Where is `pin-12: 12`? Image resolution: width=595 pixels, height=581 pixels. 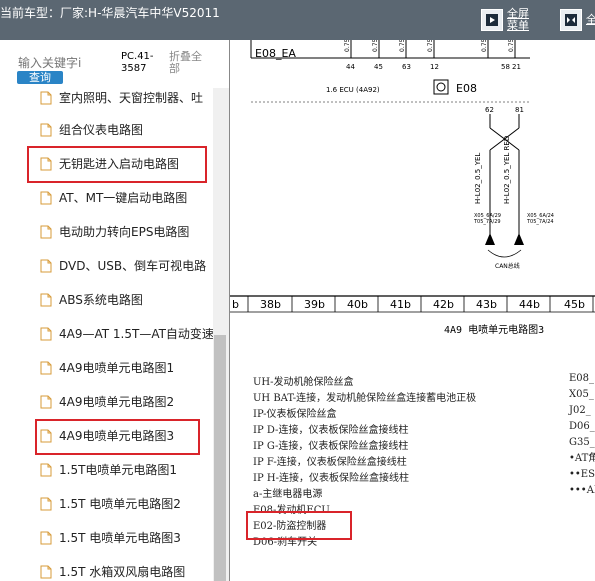 pin-12: 12 is located at coordinates (434, 67).